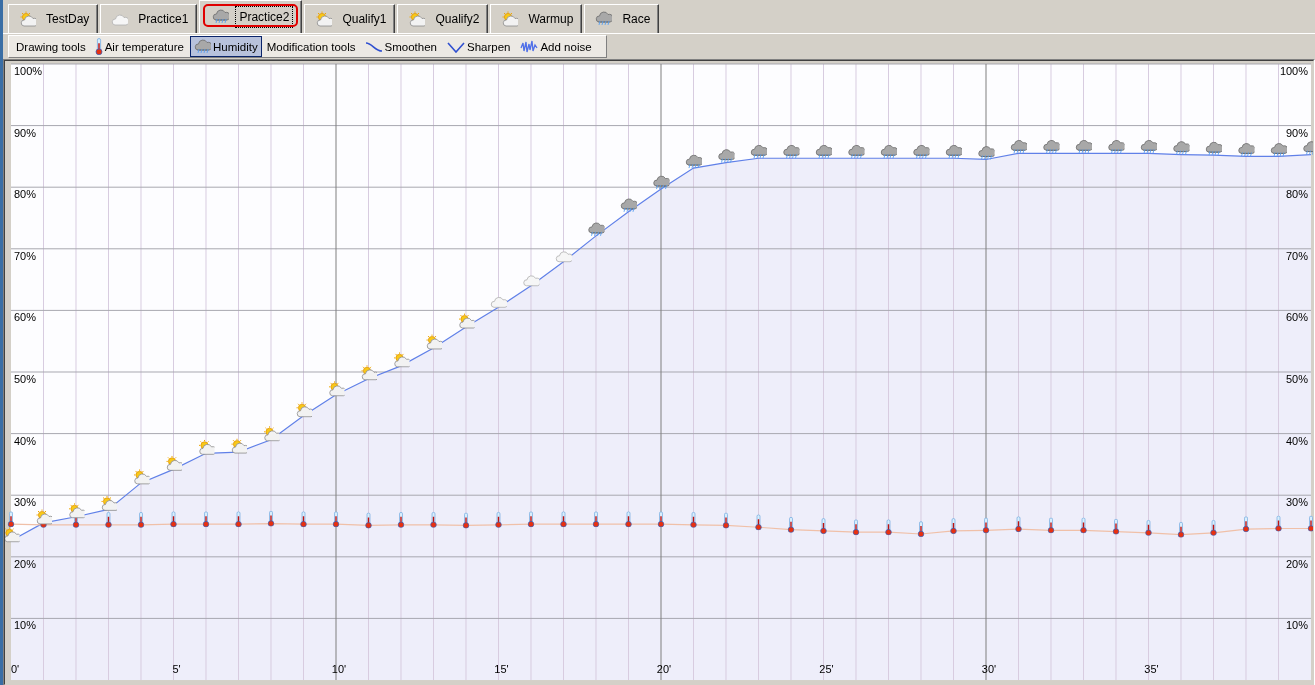 The height and width of the screenshot is (685, 1315). What do you see at coordinates (15, 669) in the screenshot?
I see `axis-label: 0'` at bounding box center [15, 669].